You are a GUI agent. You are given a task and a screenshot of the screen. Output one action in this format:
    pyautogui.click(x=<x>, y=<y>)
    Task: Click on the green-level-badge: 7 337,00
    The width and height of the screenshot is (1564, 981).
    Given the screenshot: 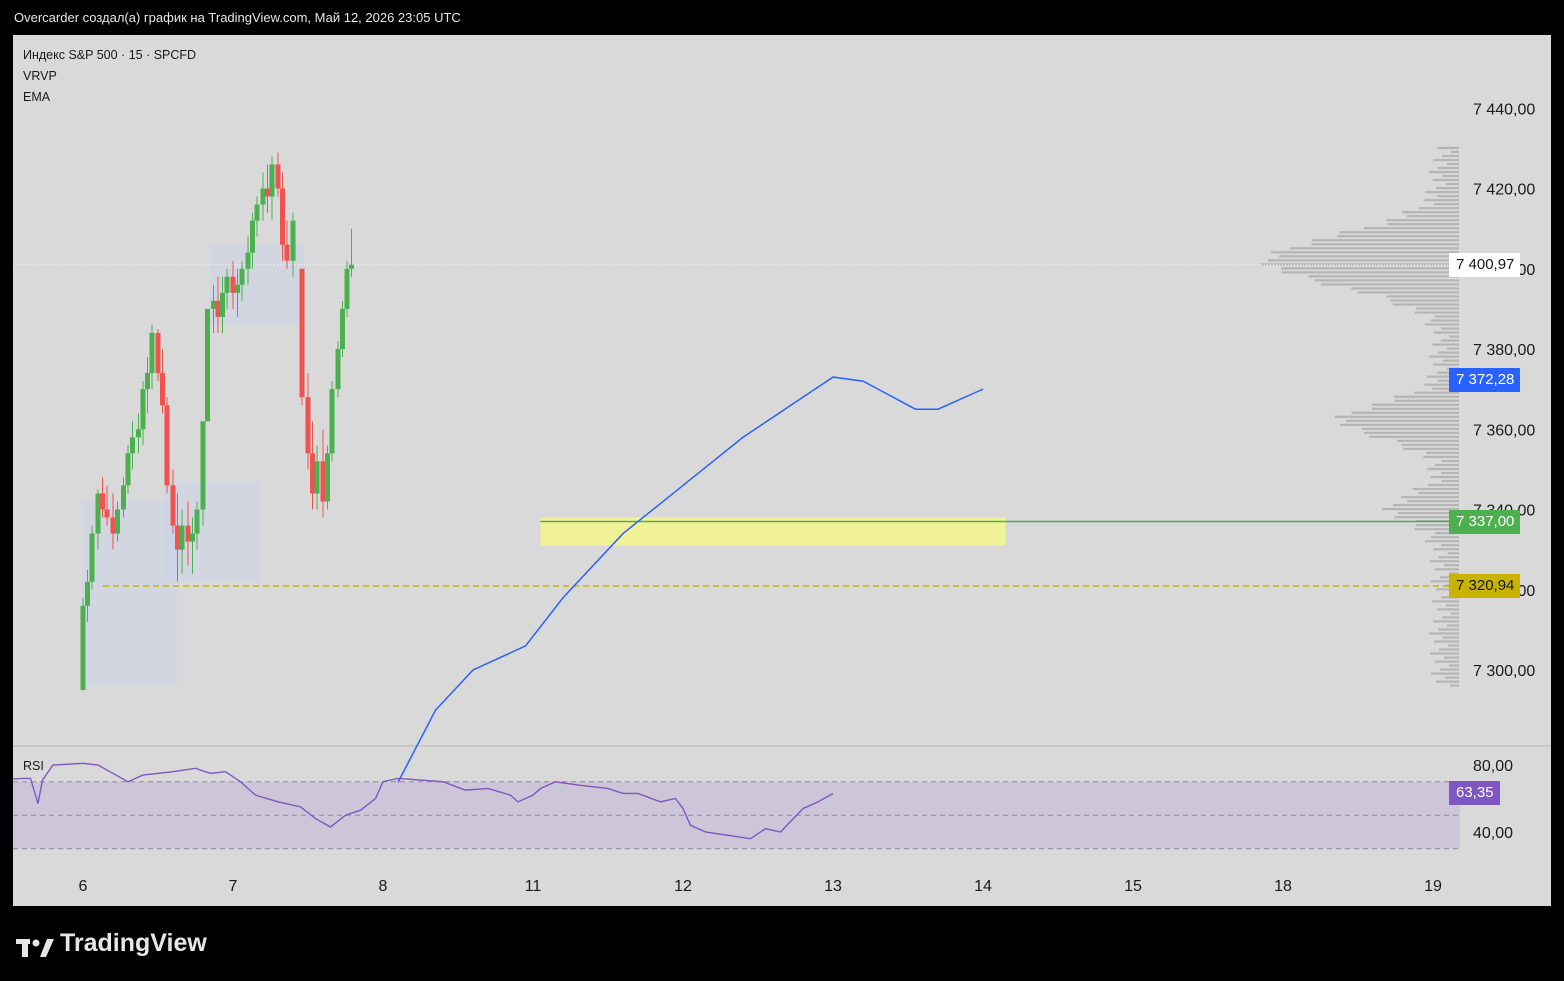 What is the action you would take?
    pyautogui.click(x=1485, y=521)
    